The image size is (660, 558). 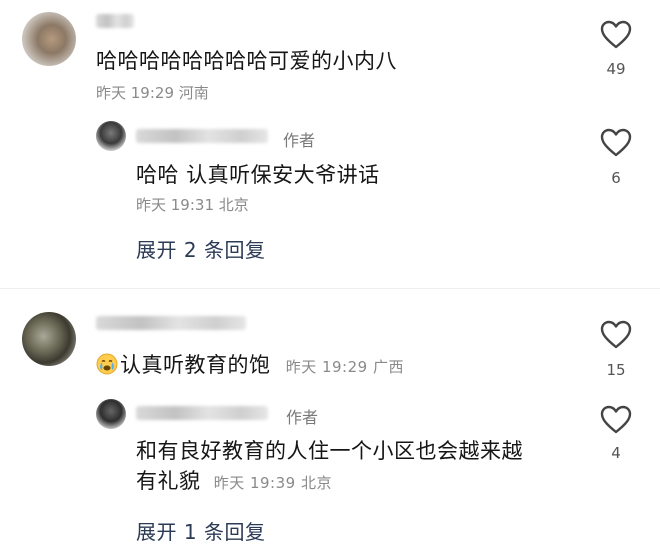 I want to click on comment-meta: 昨天 19:29 河南, so click(x=152, y=92).